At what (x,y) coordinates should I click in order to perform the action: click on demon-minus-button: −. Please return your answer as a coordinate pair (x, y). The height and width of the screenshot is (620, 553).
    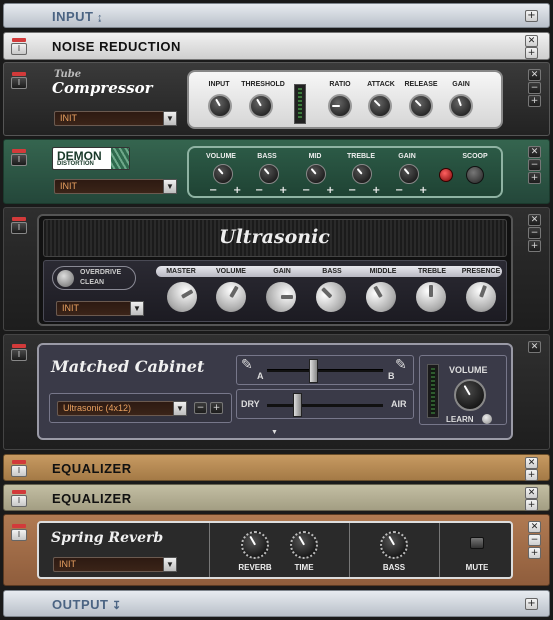
    Looking at the image, I should click on (534, 165).